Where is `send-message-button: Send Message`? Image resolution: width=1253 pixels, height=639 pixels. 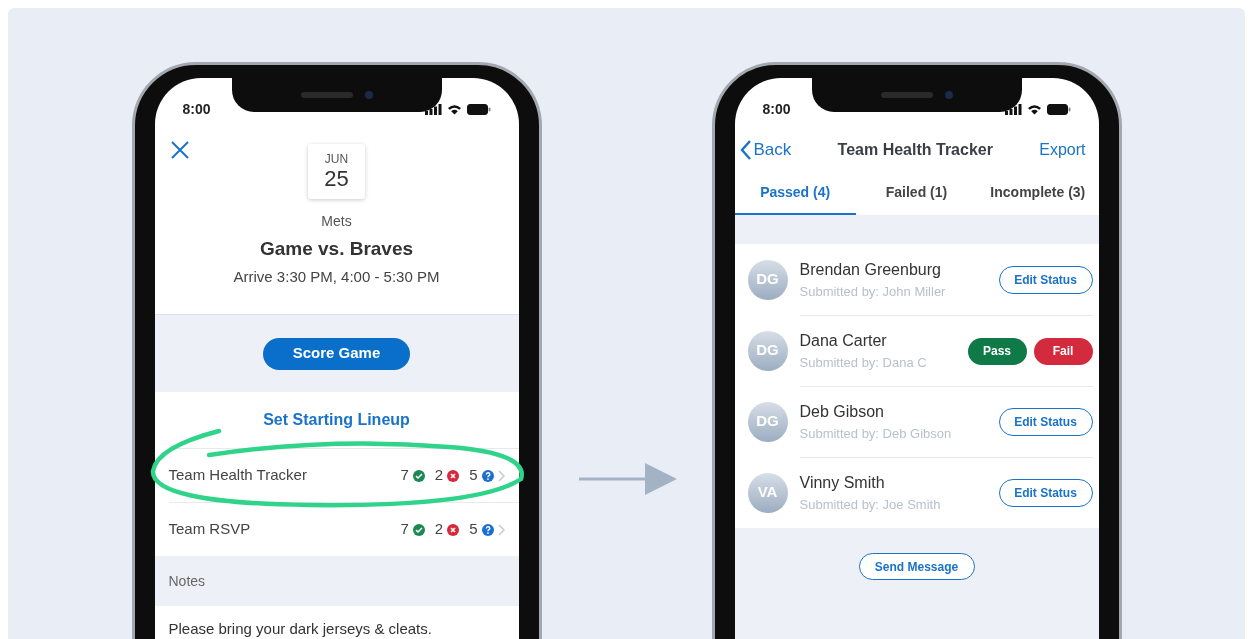 send-message-button: Send Message is located at coordinates (916, 566).